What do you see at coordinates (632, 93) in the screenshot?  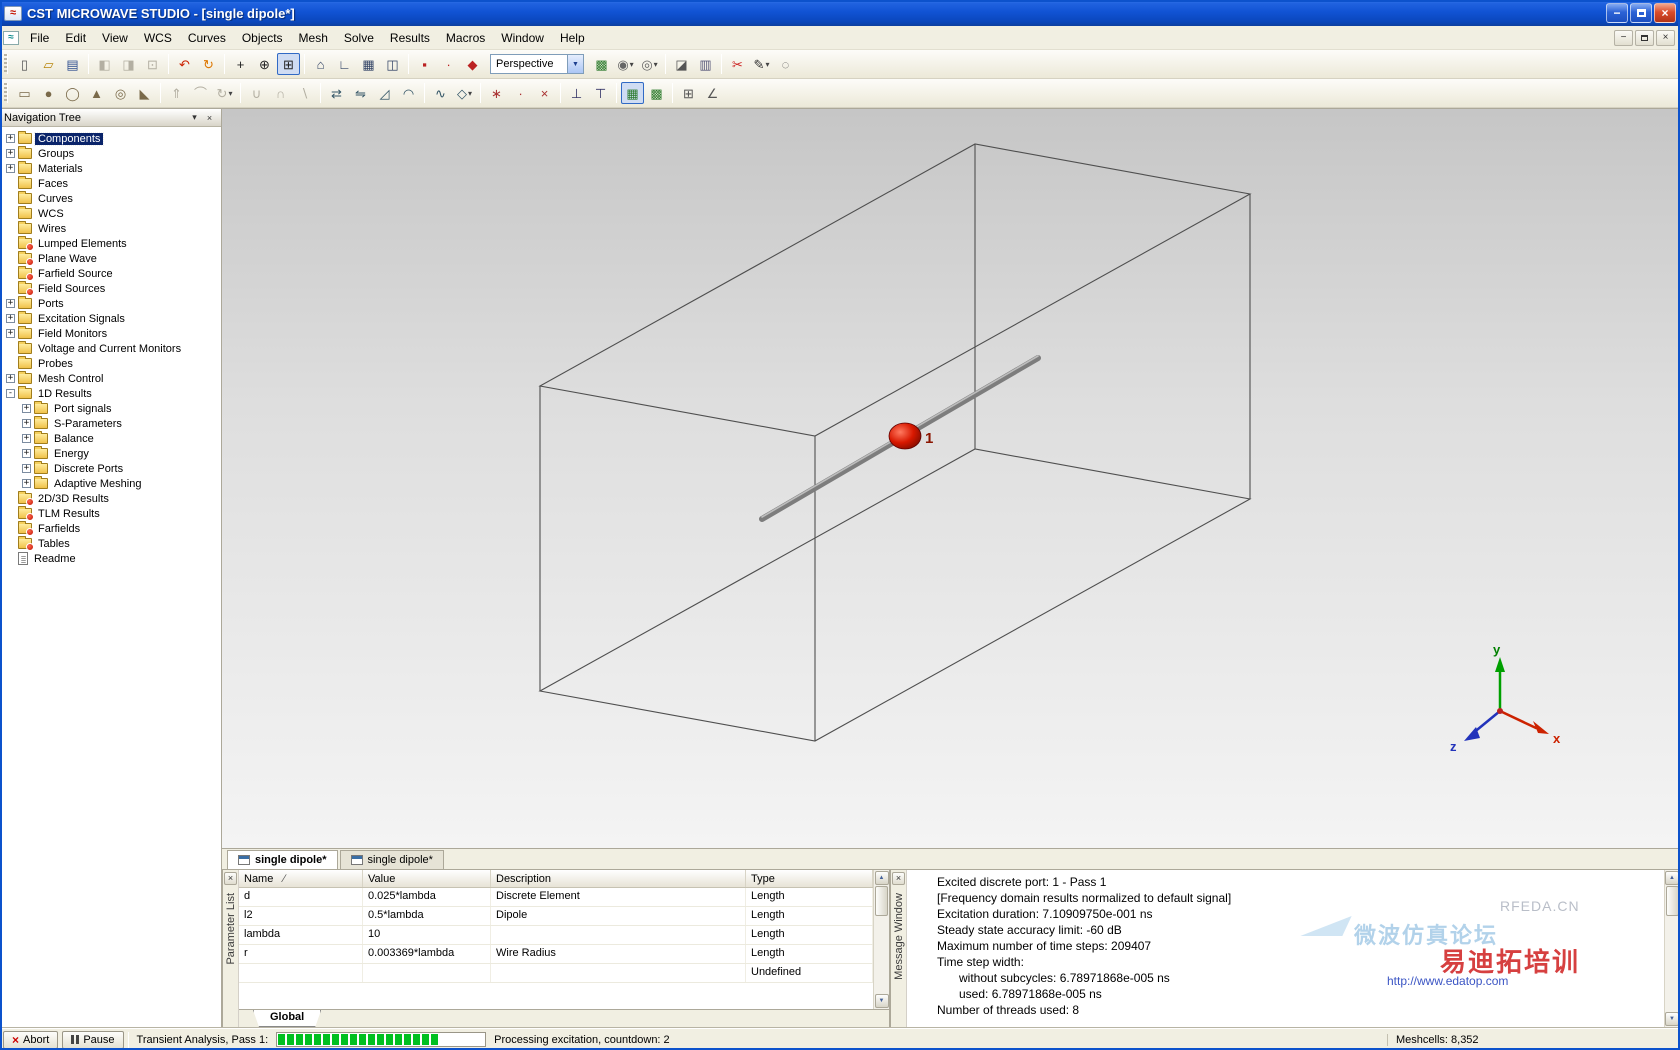 I see `mesh-properties-button: ▦` at bounding box center [632, 93].